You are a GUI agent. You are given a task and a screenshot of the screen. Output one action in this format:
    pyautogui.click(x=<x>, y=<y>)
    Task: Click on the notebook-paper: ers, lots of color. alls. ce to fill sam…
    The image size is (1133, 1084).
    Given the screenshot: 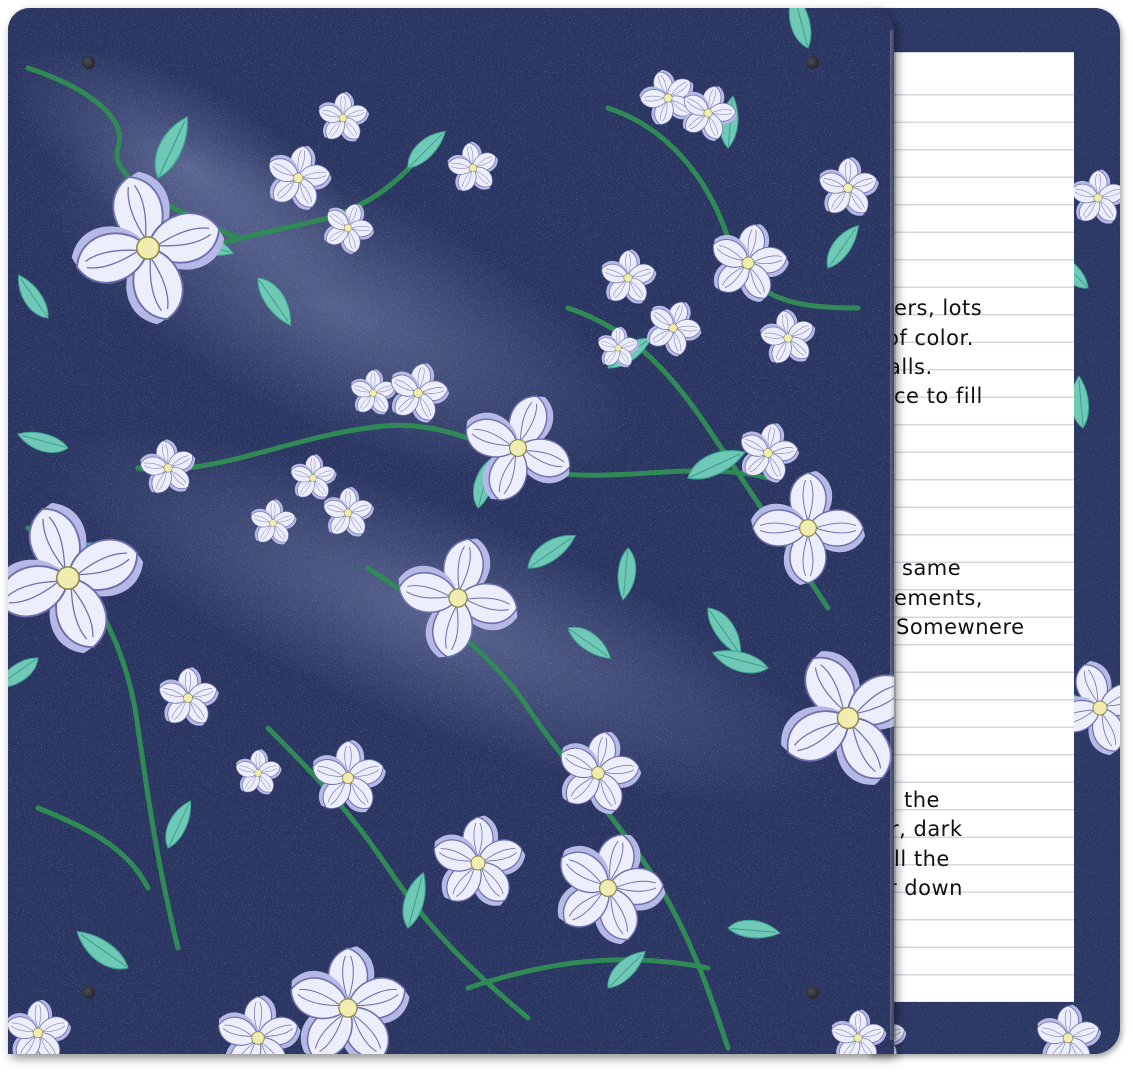 What is the action you would take?
    pyautogui.click(x=980, y=527)
    